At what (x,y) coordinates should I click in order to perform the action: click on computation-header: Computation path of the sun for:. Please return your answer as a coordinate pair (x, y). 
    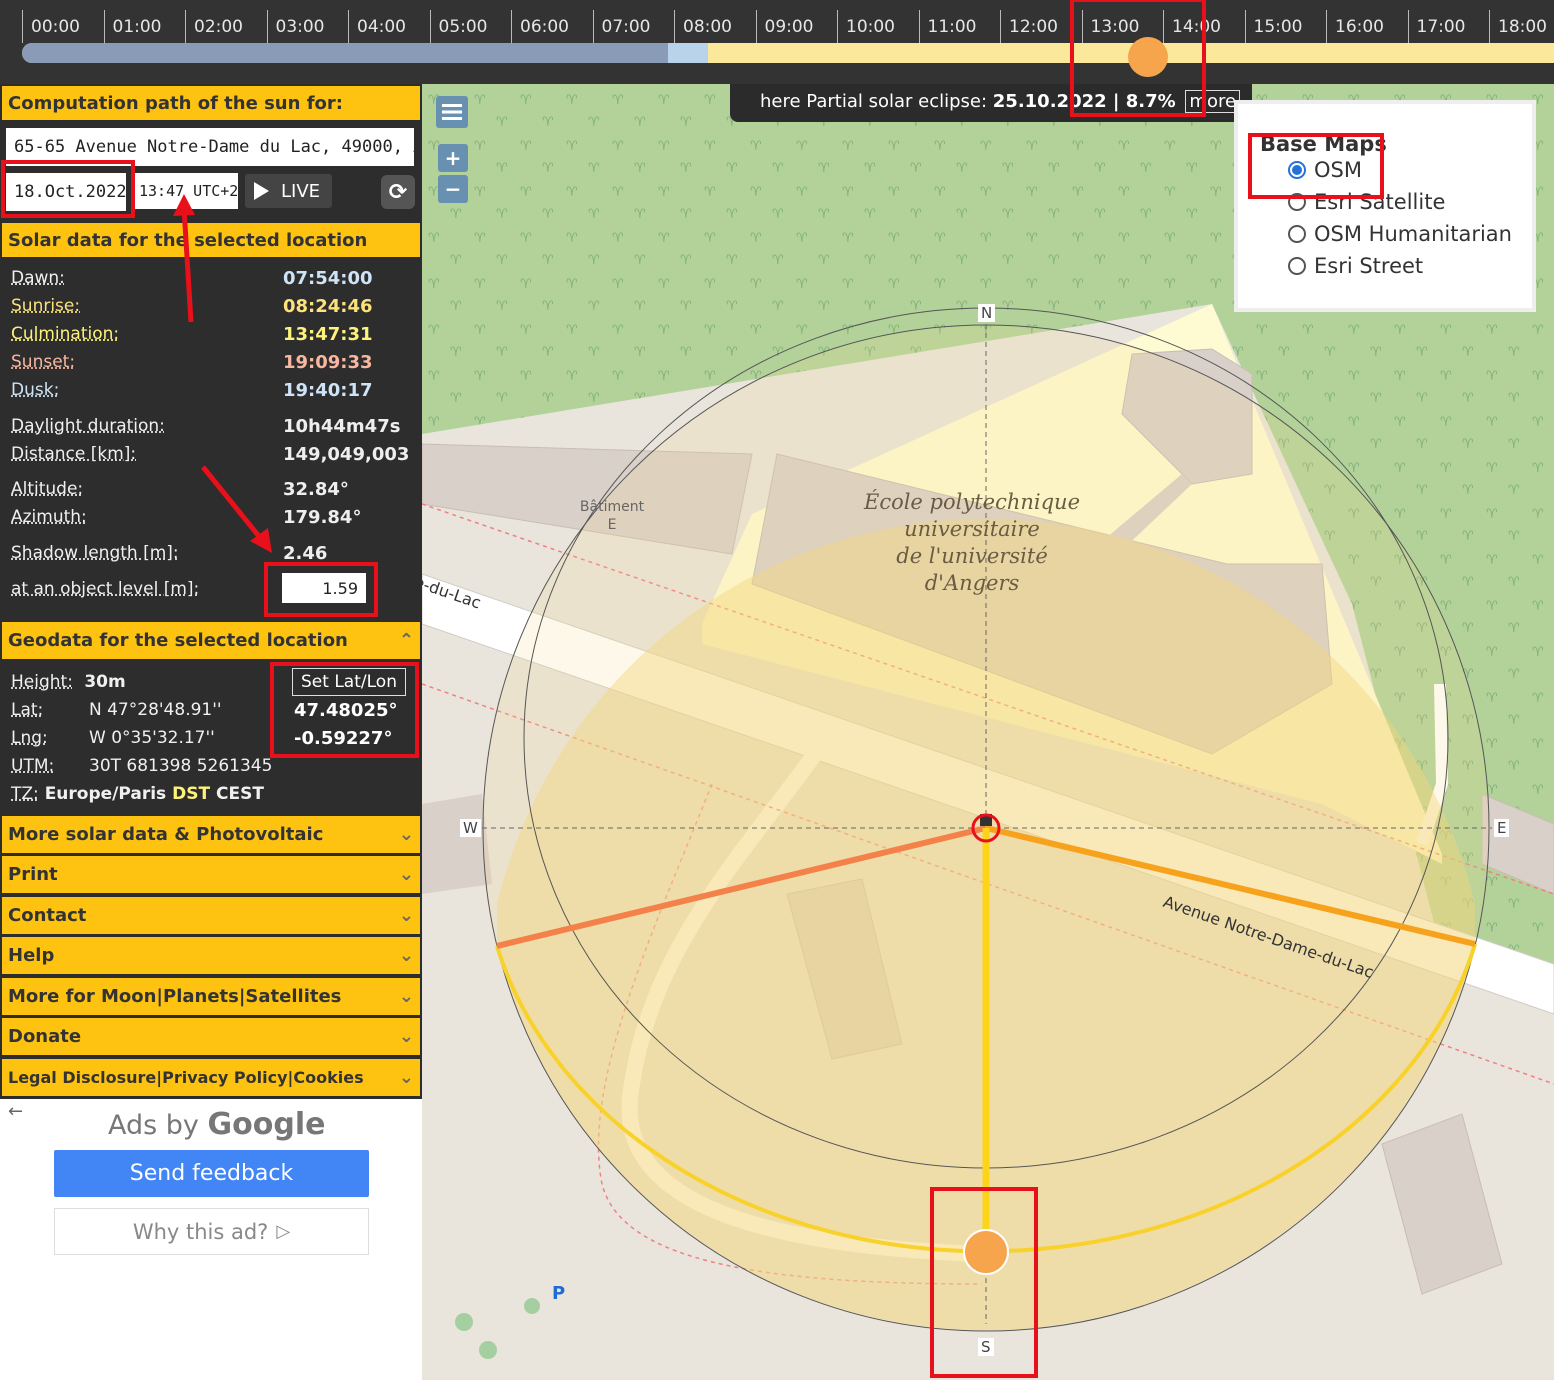
    Looking at the image, I should click on (211, 103).